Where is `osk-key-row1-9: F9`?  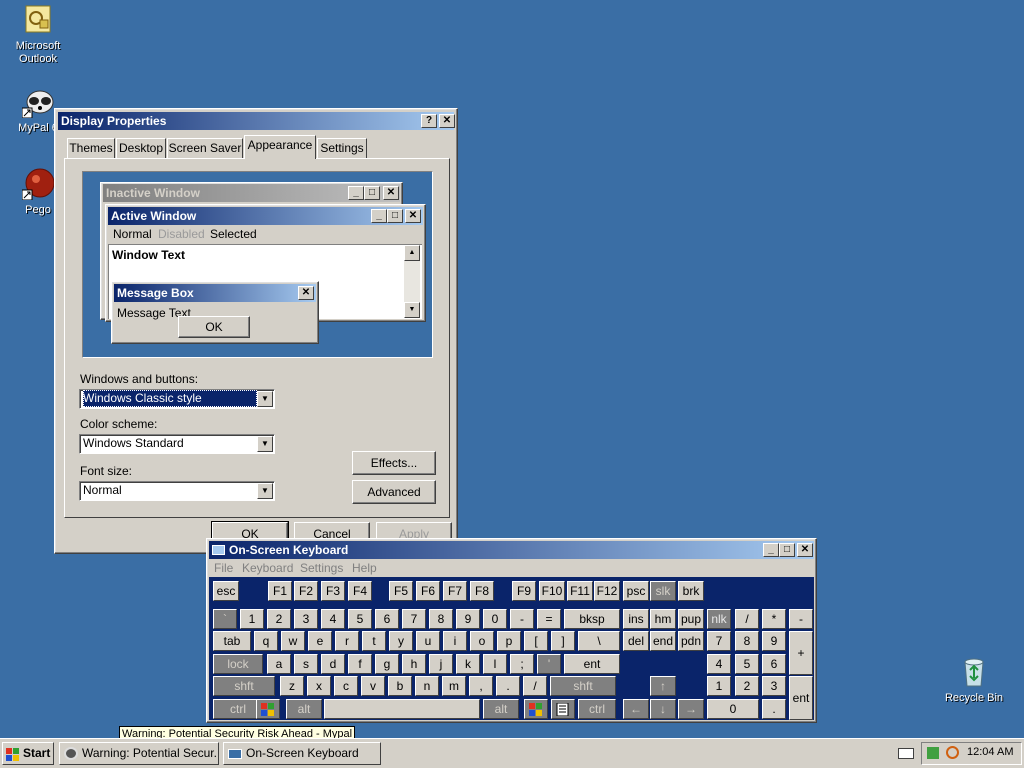
osk-key-row1-9: F9 is located at coordinates (524, 591).